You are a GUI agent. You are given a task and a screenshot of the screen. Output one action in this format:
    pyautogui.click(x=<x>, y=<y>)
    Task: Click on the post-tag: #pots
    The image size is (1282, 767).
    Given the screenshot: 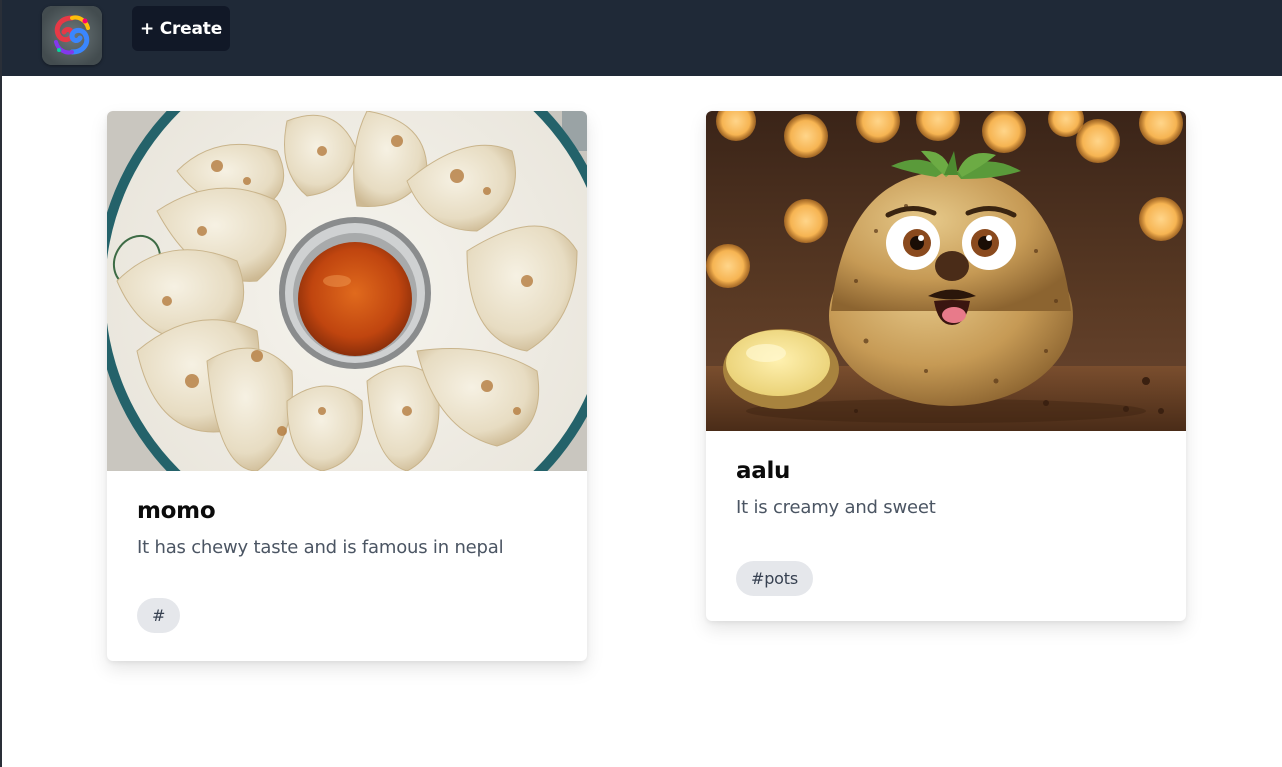 What is the action you would take?
    pyautogui.click(x=774, y=578)
    